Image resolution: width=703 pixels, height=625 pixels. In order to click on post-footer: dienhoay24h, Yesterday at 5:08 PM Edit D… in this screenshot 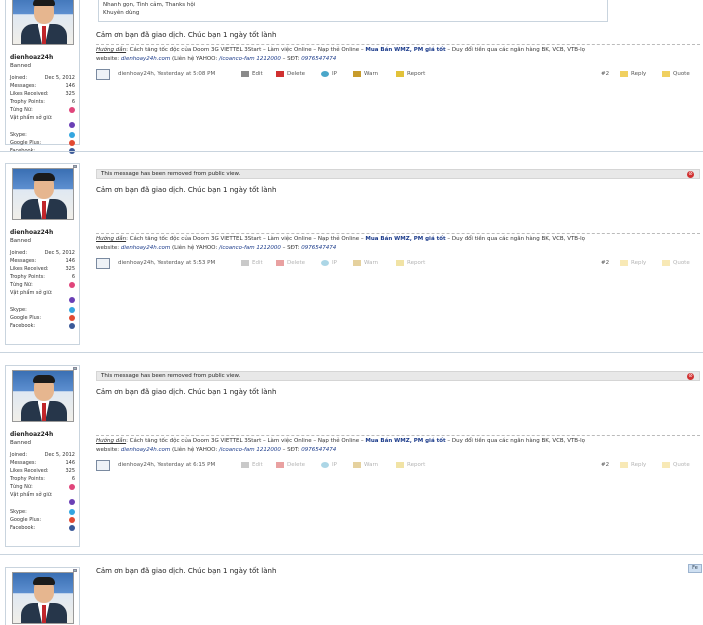, I will do `click(398, 75)`.